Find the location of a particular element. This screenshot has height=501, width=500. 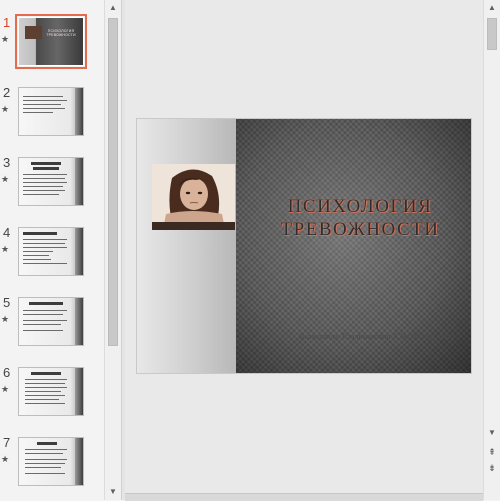

next-slide-icon: ⇟ is located at coordinates (492, 468).